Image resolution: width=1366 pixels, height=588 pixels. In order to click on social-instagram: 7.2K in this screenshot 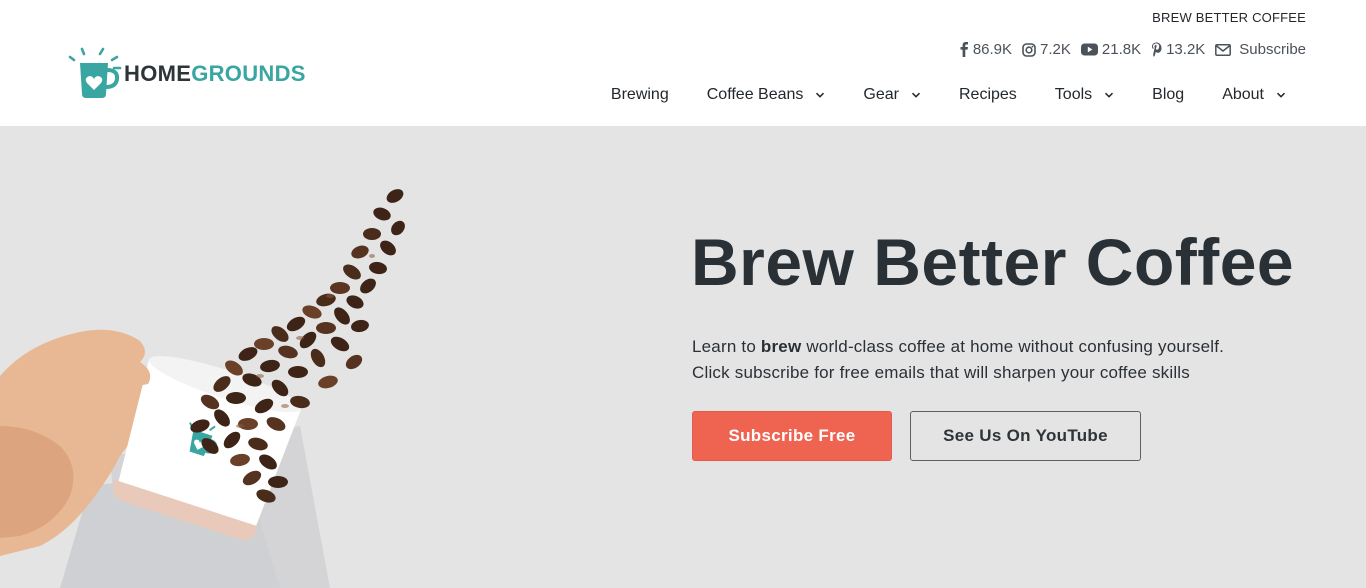, I will do `click(1046, 49)`.